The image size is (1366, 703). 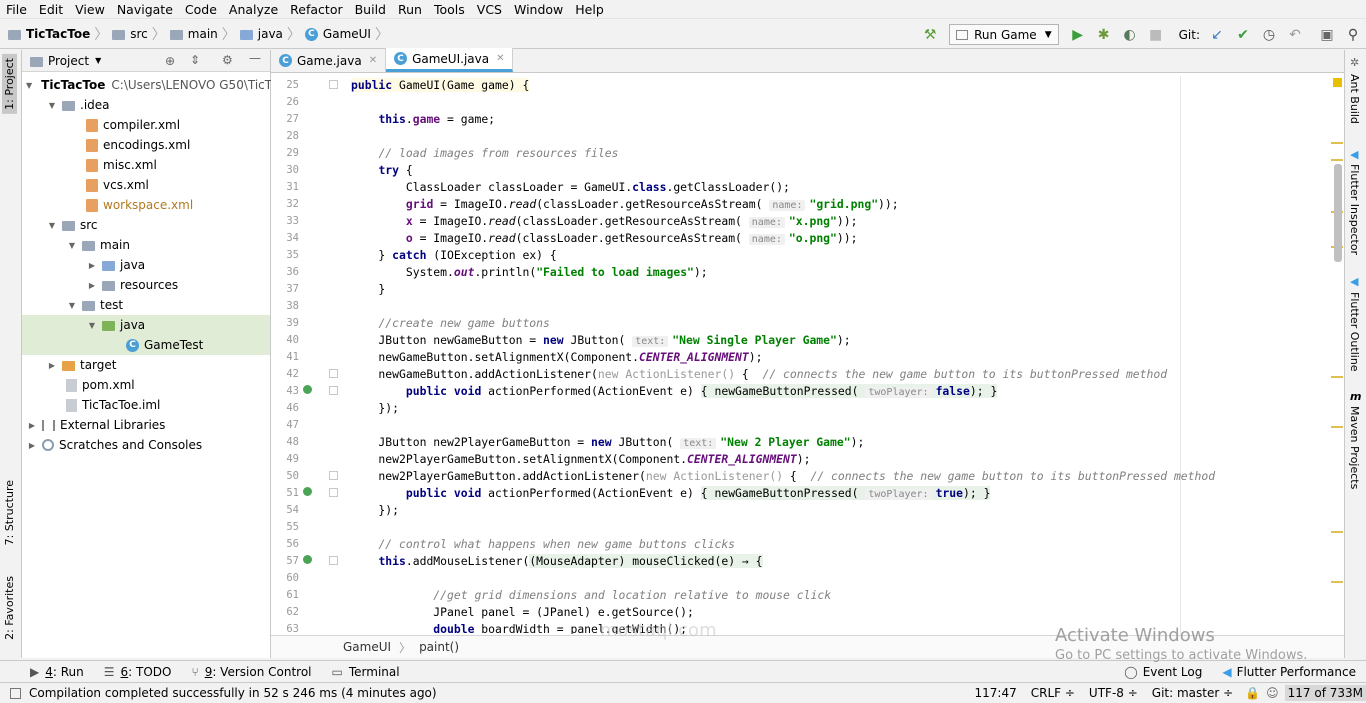 I want to click on tree-item-src: ▼ src, so click(x=146, y=225).